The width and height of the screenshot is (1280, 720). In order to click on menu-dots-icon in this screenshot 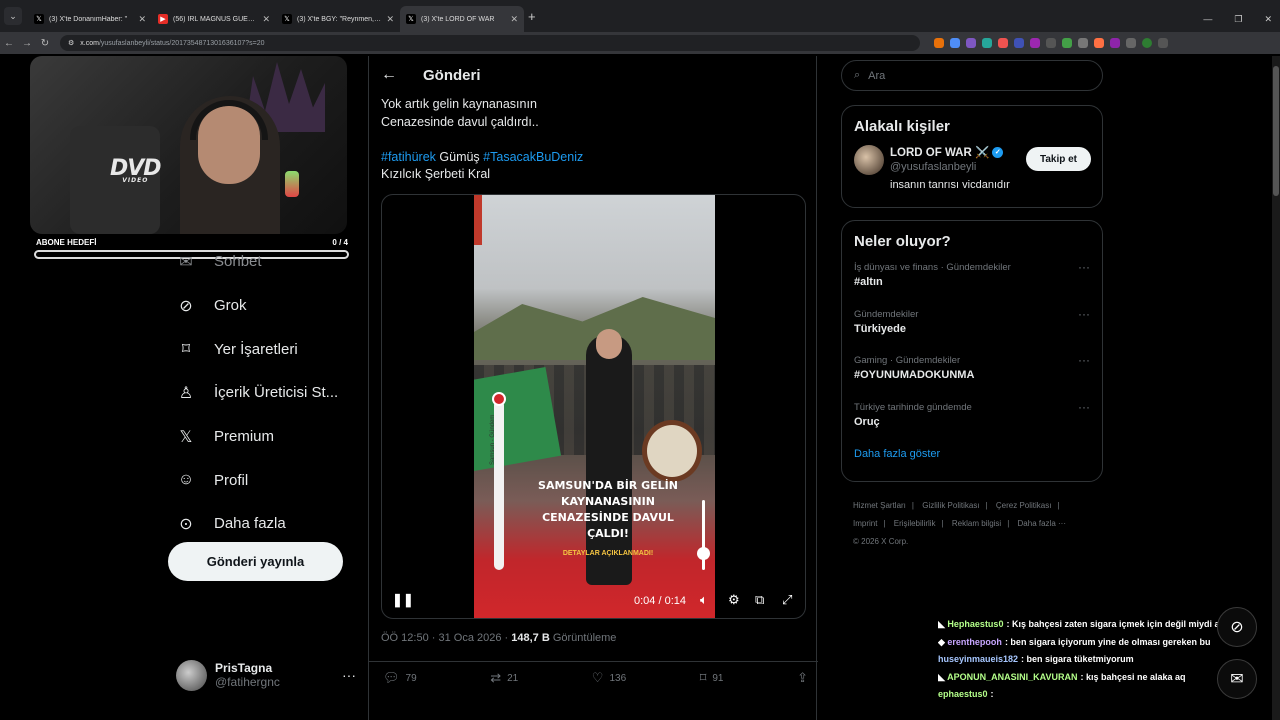, I will do `click(1163, 43)`.